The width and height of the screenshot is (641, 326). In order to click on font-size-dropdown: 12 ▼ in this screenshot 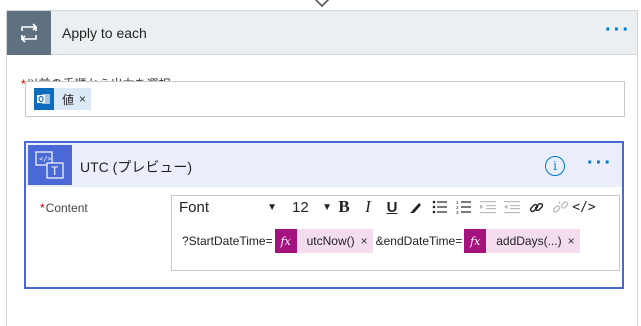, I will do `click(312, 207)`.